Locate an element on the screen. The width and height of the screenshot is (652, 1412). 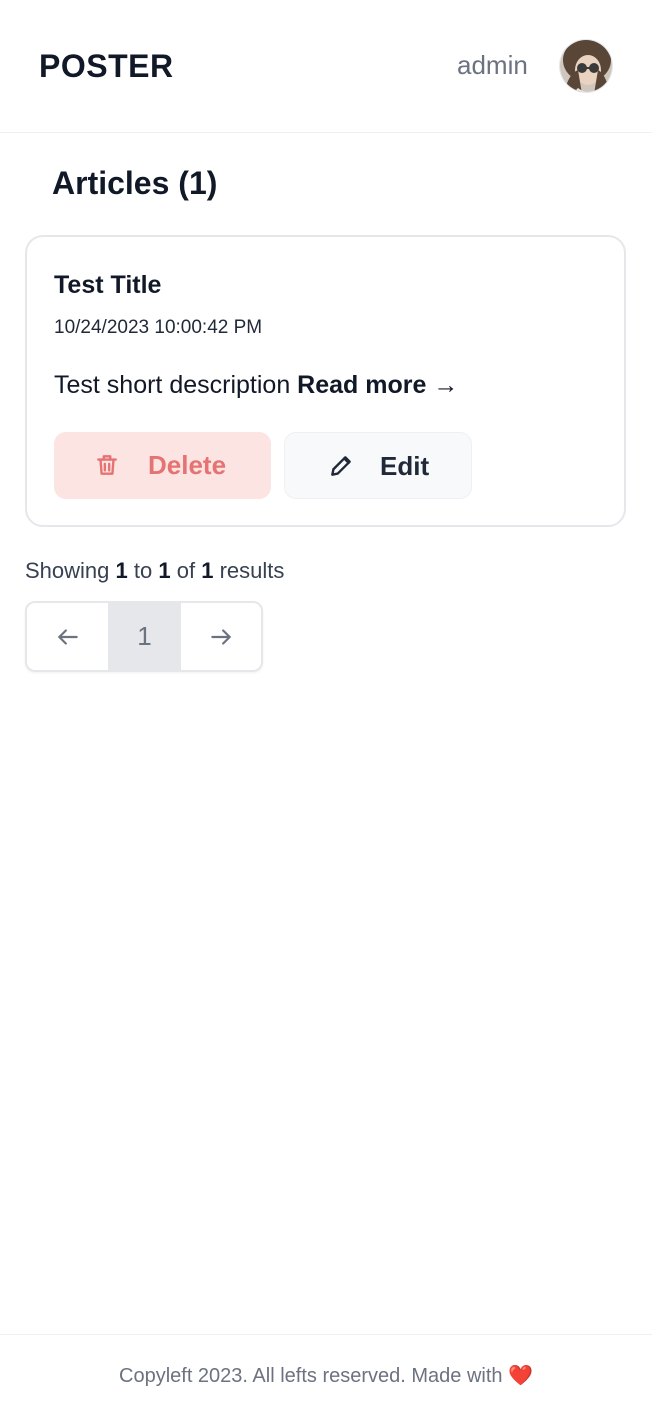
summary-prefix: Showing is located at coordinates (67, 570).